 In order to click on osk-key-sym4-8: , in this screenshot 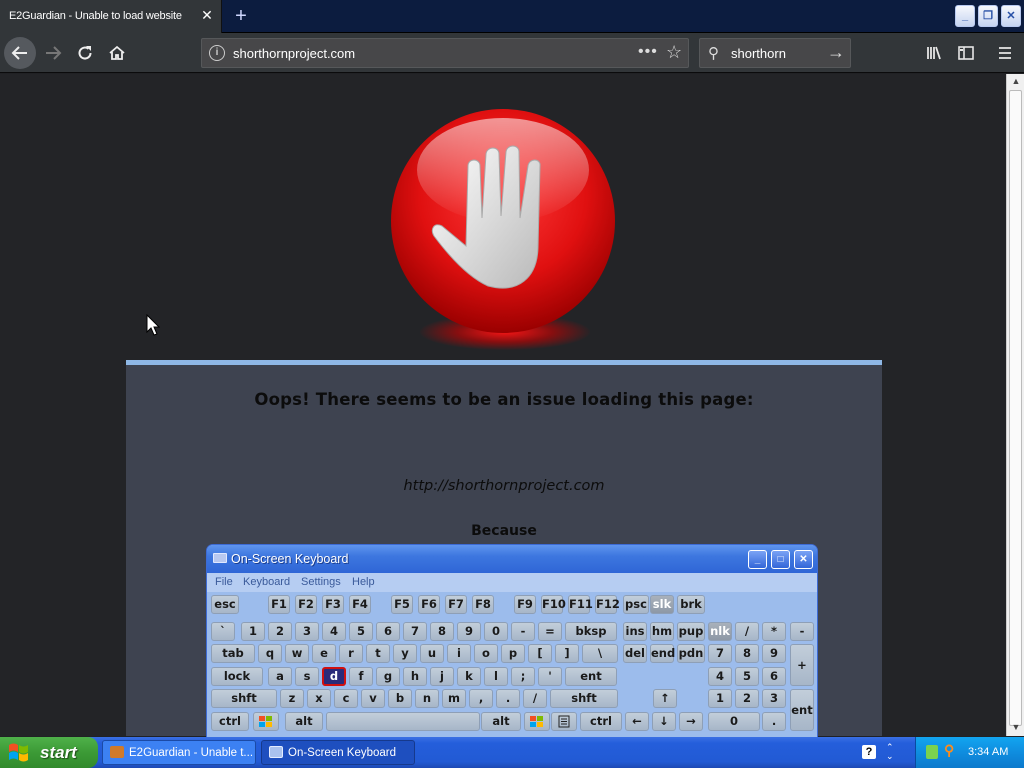, I will do `click(481, 698)`.